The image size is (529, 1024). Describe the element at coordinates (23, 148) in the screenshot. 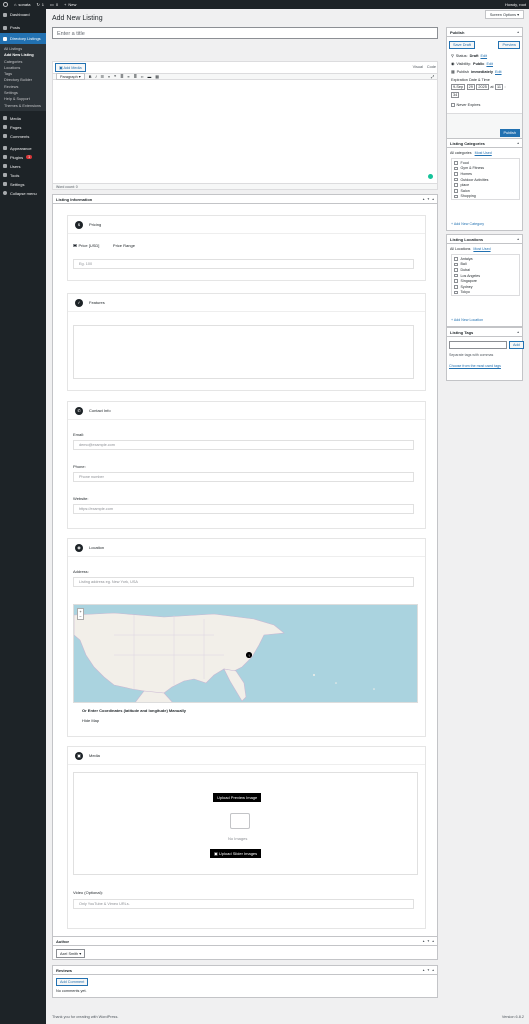

I see `sidebar-item-appearance: Appearance` at that location.